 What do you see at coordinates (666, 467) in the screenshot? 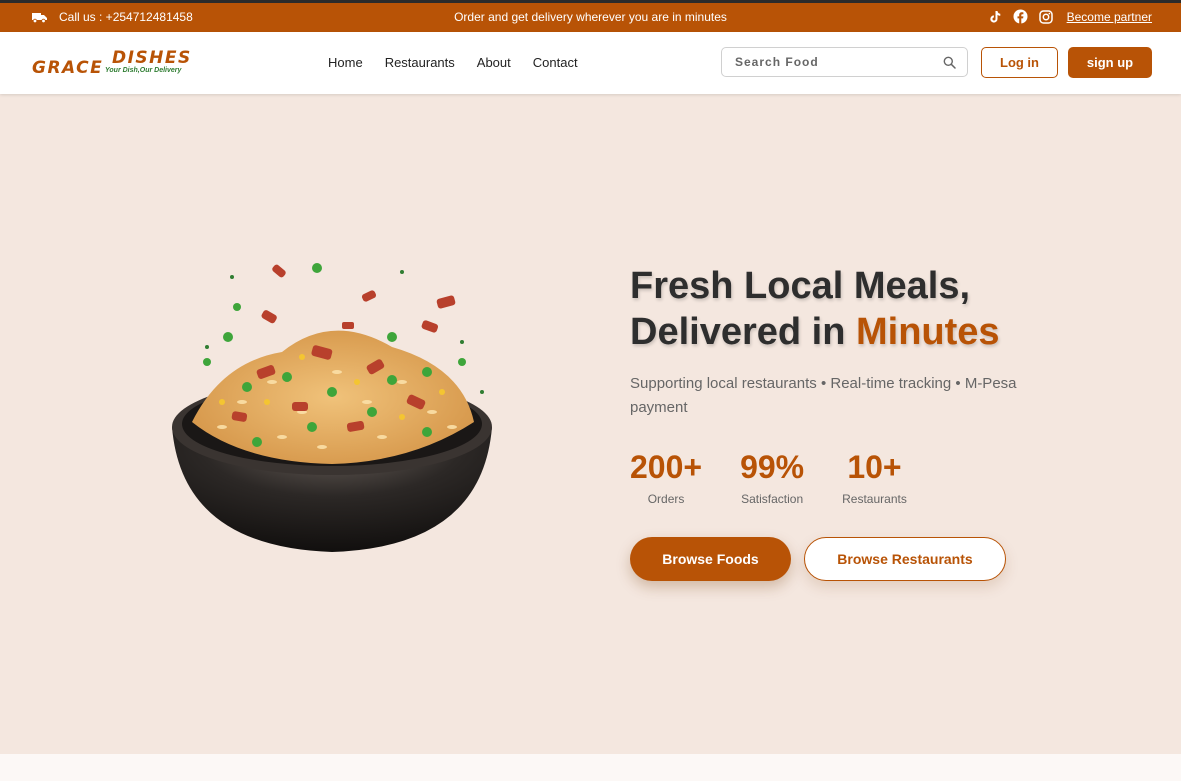
I see `stat-value: 200+` at bounding box center [666, 467].